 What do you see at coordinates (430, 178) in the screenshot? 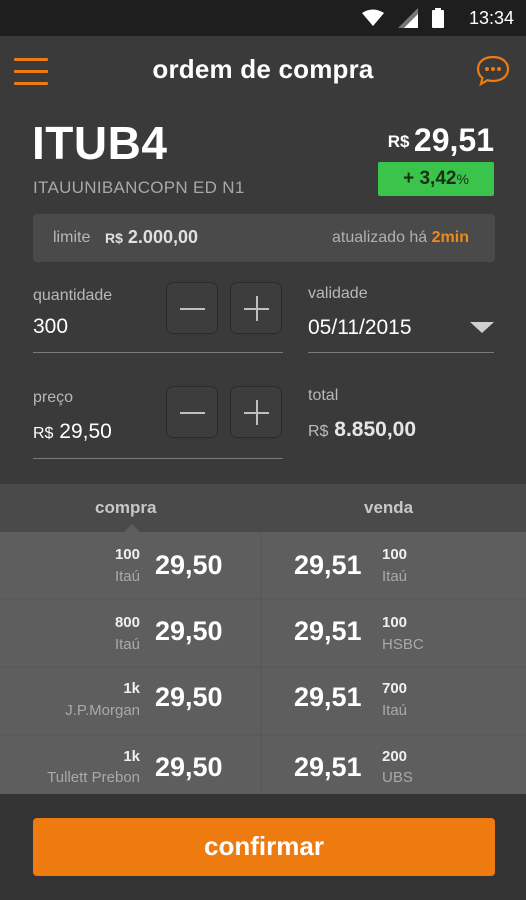
I see `change-value: + 3,42` at bounding box center [430, 178].